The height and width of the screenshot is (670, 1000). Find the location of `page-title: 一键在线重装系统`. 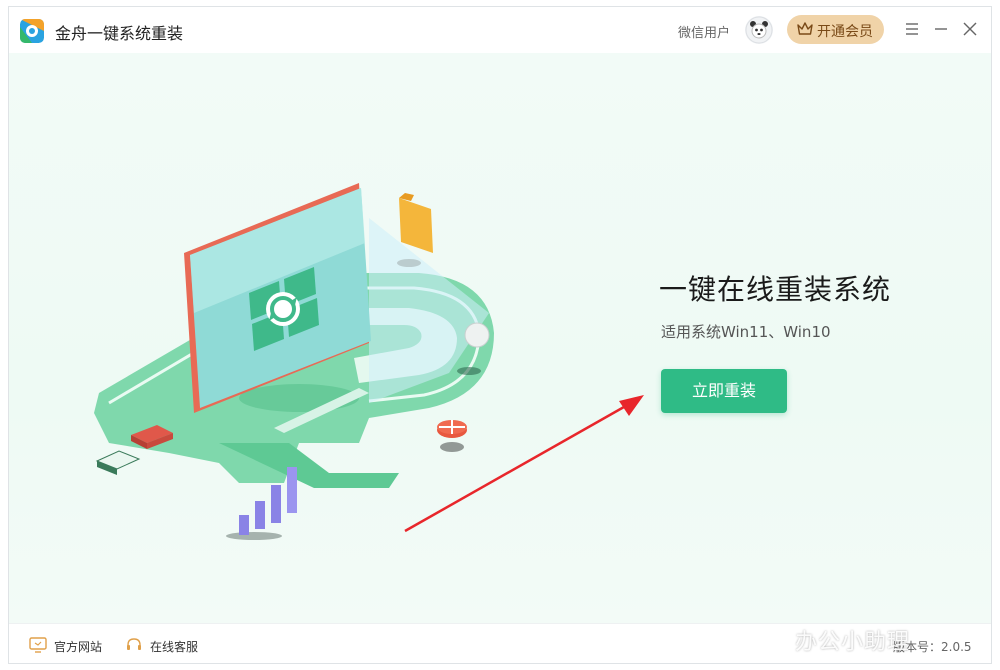

page-title: 一键在线重装系统 is located at coordinates (775, 289).